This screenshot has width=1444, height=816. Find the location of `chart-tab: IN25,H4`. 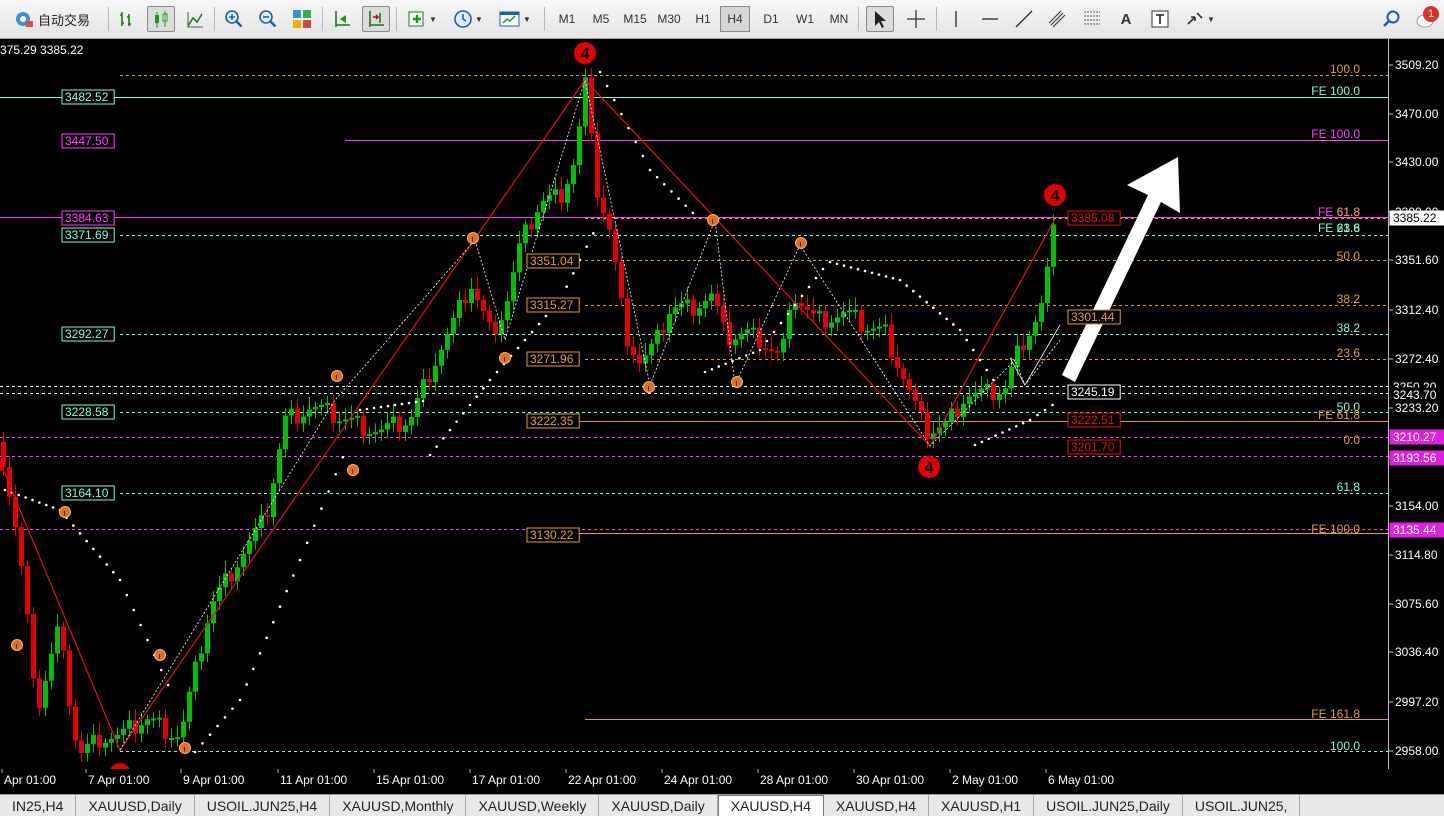

chart-tab: IN25,H4 is located at coordinates (38, 805).